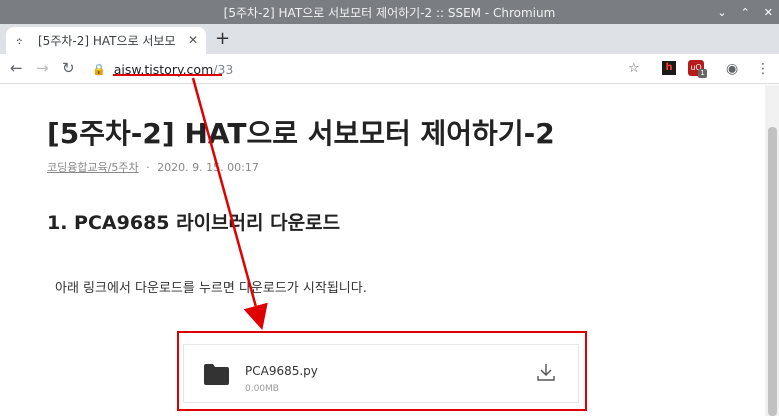 The height and width of the screenshot is (416, 779). I want to click on annotation-arrow, so click(229, 204).